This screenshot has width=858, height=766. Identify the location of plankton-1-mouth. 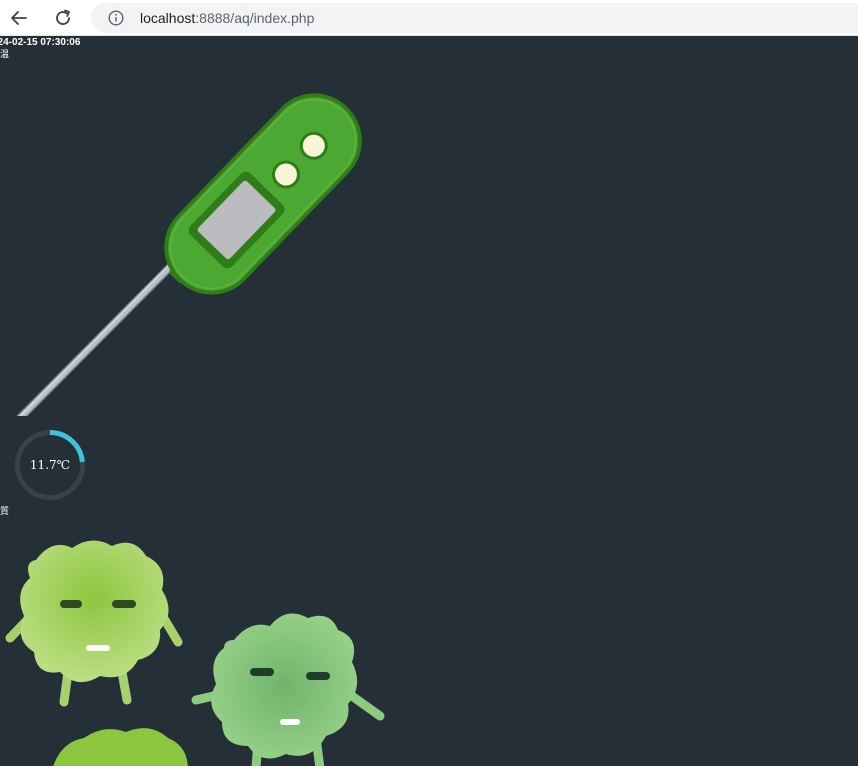
(98, 648).